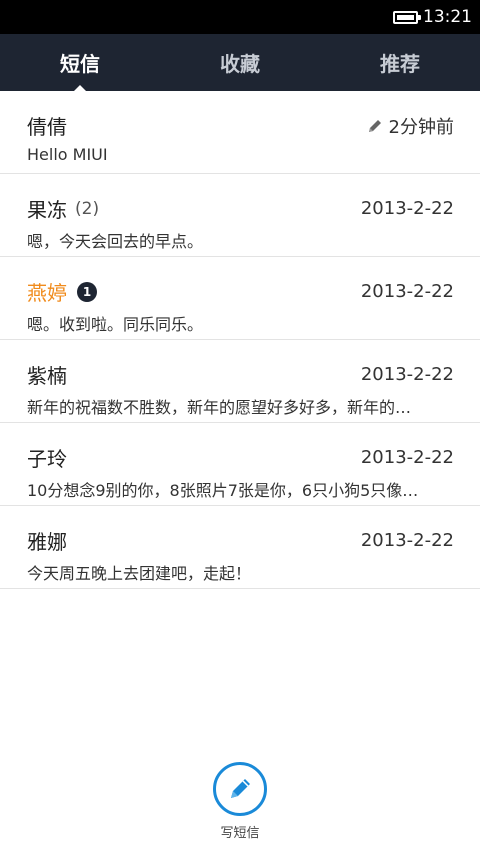 Image resolution: width=480 pixels, height=853 pixels. Describe the element at coordinates (115, 324) in the screenshot. I see `thread-snippet: 嗯。收到啦。同乐同乐。` at that location.